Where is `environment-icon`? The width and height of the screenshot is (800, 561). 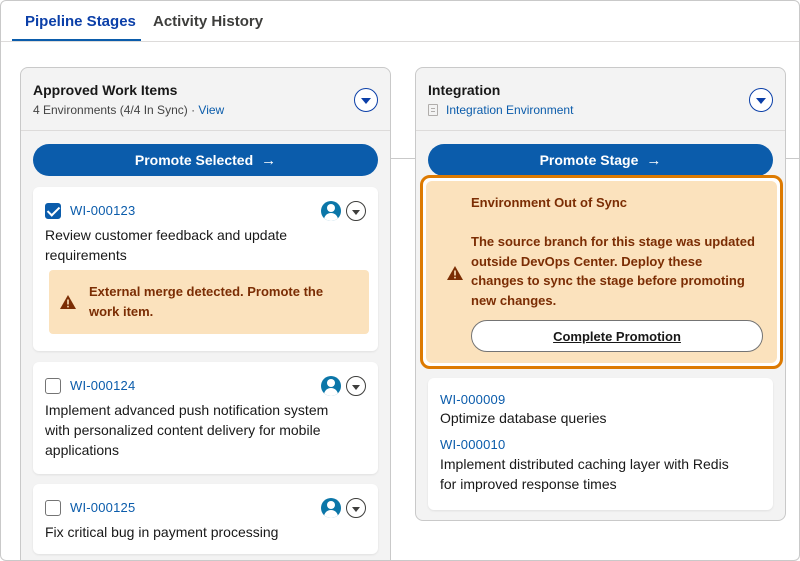
environment-icon is located at coordinates (433, 110).